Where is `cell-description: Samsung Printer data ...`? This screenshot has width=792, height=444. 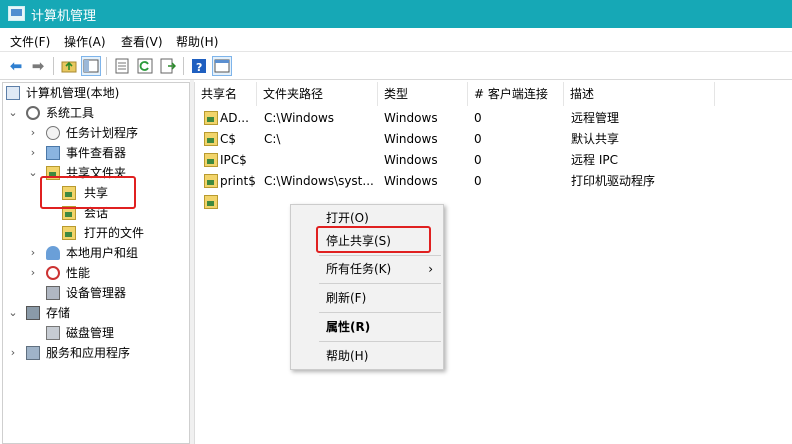 cell-description: Samsung Printer data ... is located at coordinates (642, 202).